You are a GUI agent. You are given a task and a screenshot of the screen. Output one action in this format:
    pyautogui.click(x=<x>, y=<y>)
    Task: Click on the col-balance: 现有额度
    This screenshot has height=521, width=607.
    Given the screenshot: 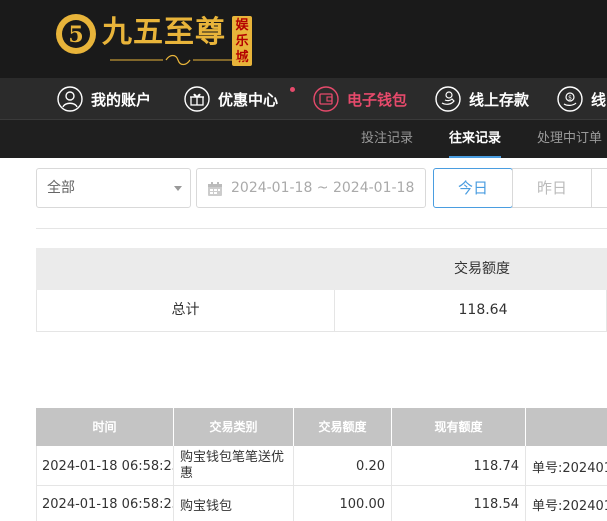 What is the action you would take?
    pyautogui.click(x=459, y=427)
    